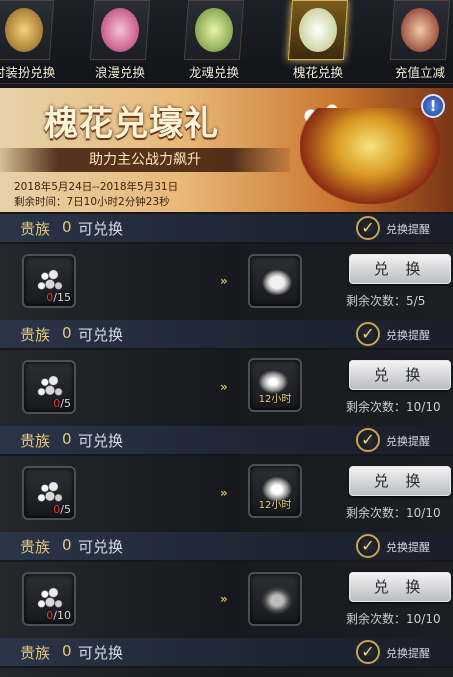  What do you see at coordinates (318, 30) in the screenshot?
I see `locust-flower-icon` at bounding box center [318, 30].